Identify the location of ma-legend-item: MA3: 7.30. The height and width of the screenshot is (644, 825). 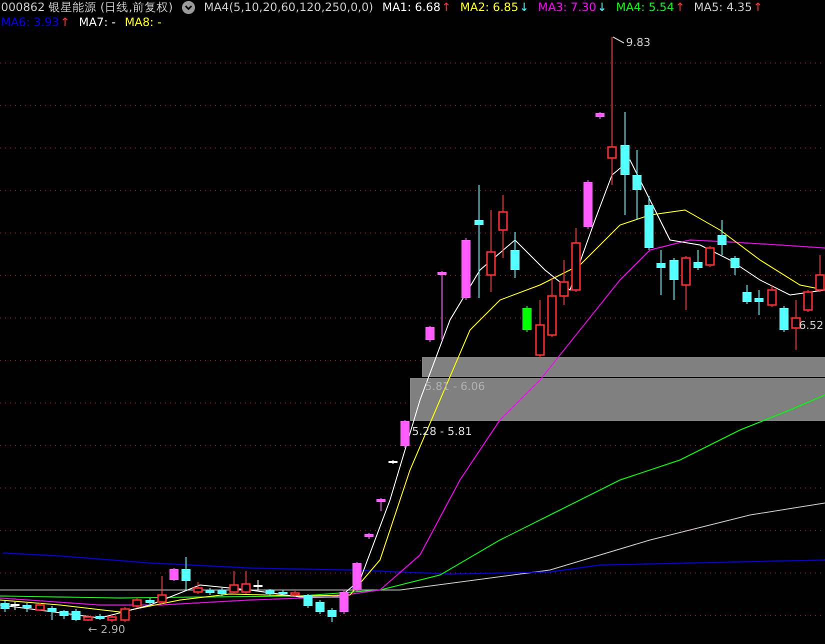
(567, 7).